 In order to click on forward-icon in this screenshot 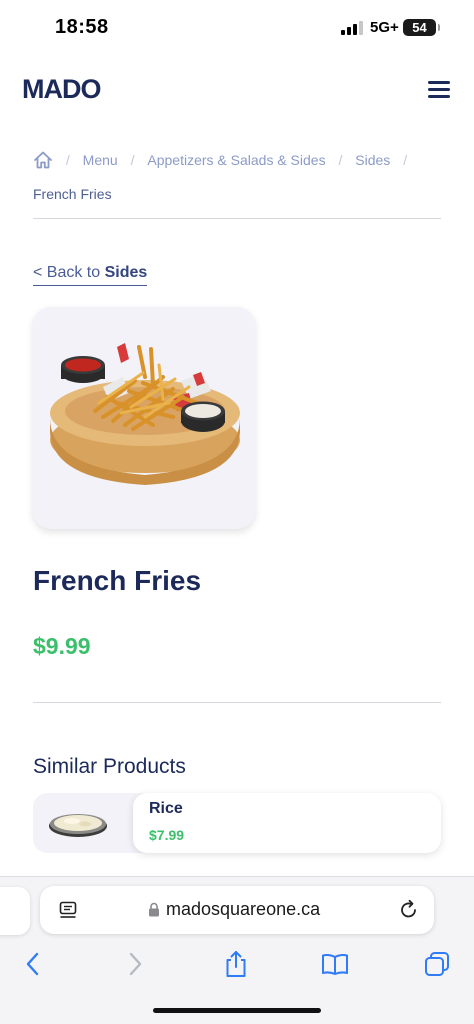, I will do `click(135, 964)`.